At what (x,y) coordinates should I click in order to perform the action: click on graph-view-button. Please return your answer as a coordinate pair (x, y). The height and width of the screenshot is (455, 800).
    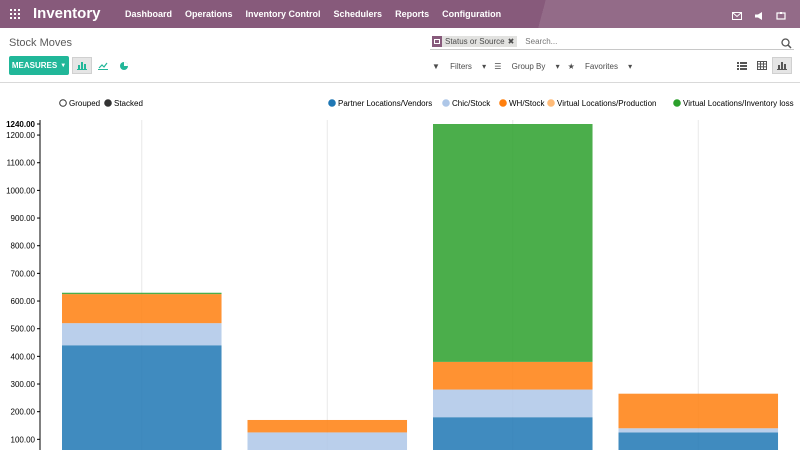
    Looking at the image, I should click on (782, 65).